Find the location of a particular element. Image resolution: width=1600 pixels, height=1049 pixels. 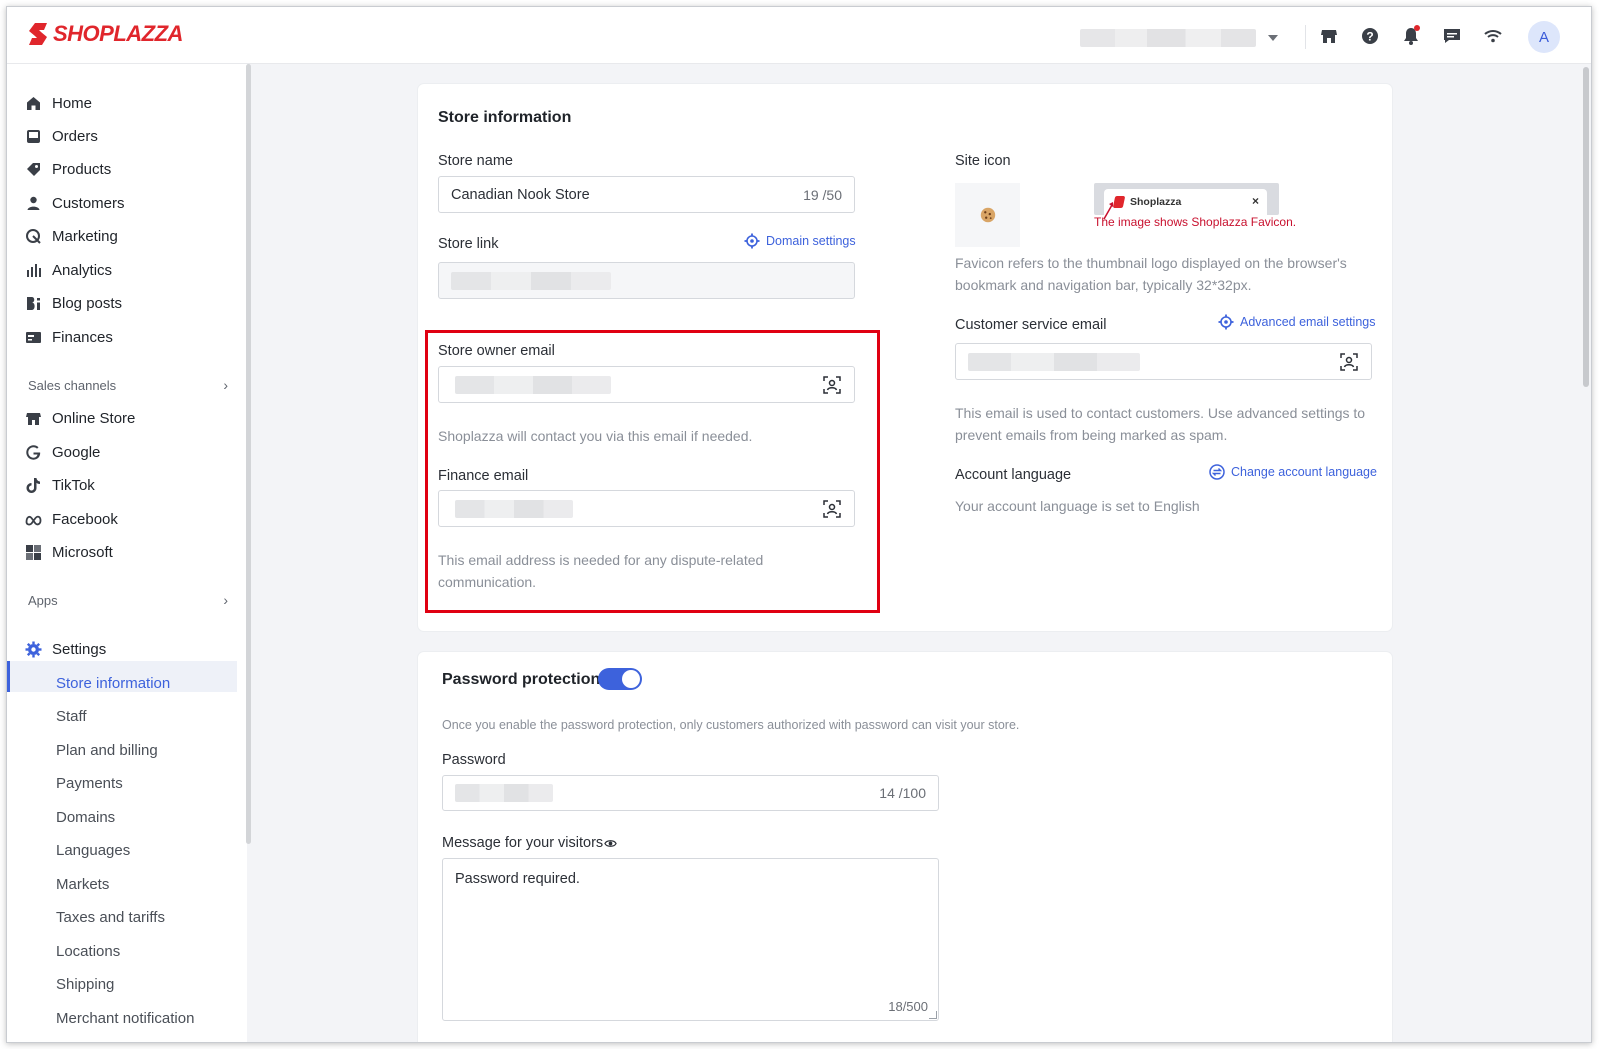

divider is located at coordinates (1305, 37).